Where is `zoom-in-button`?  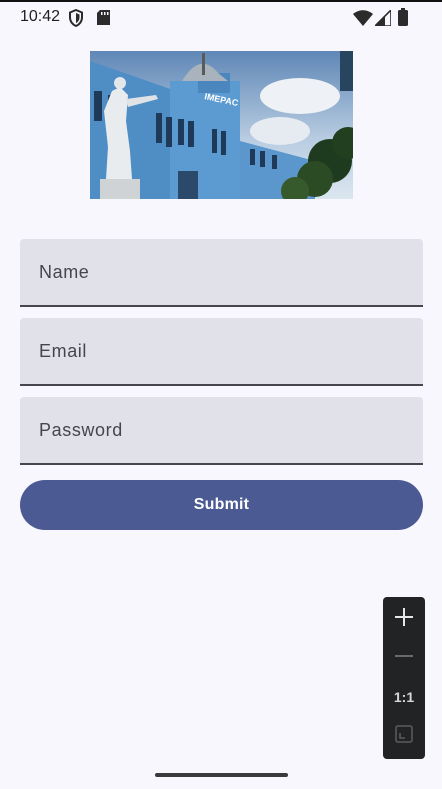 zoom-in-button is located at coordinates (404, 619).